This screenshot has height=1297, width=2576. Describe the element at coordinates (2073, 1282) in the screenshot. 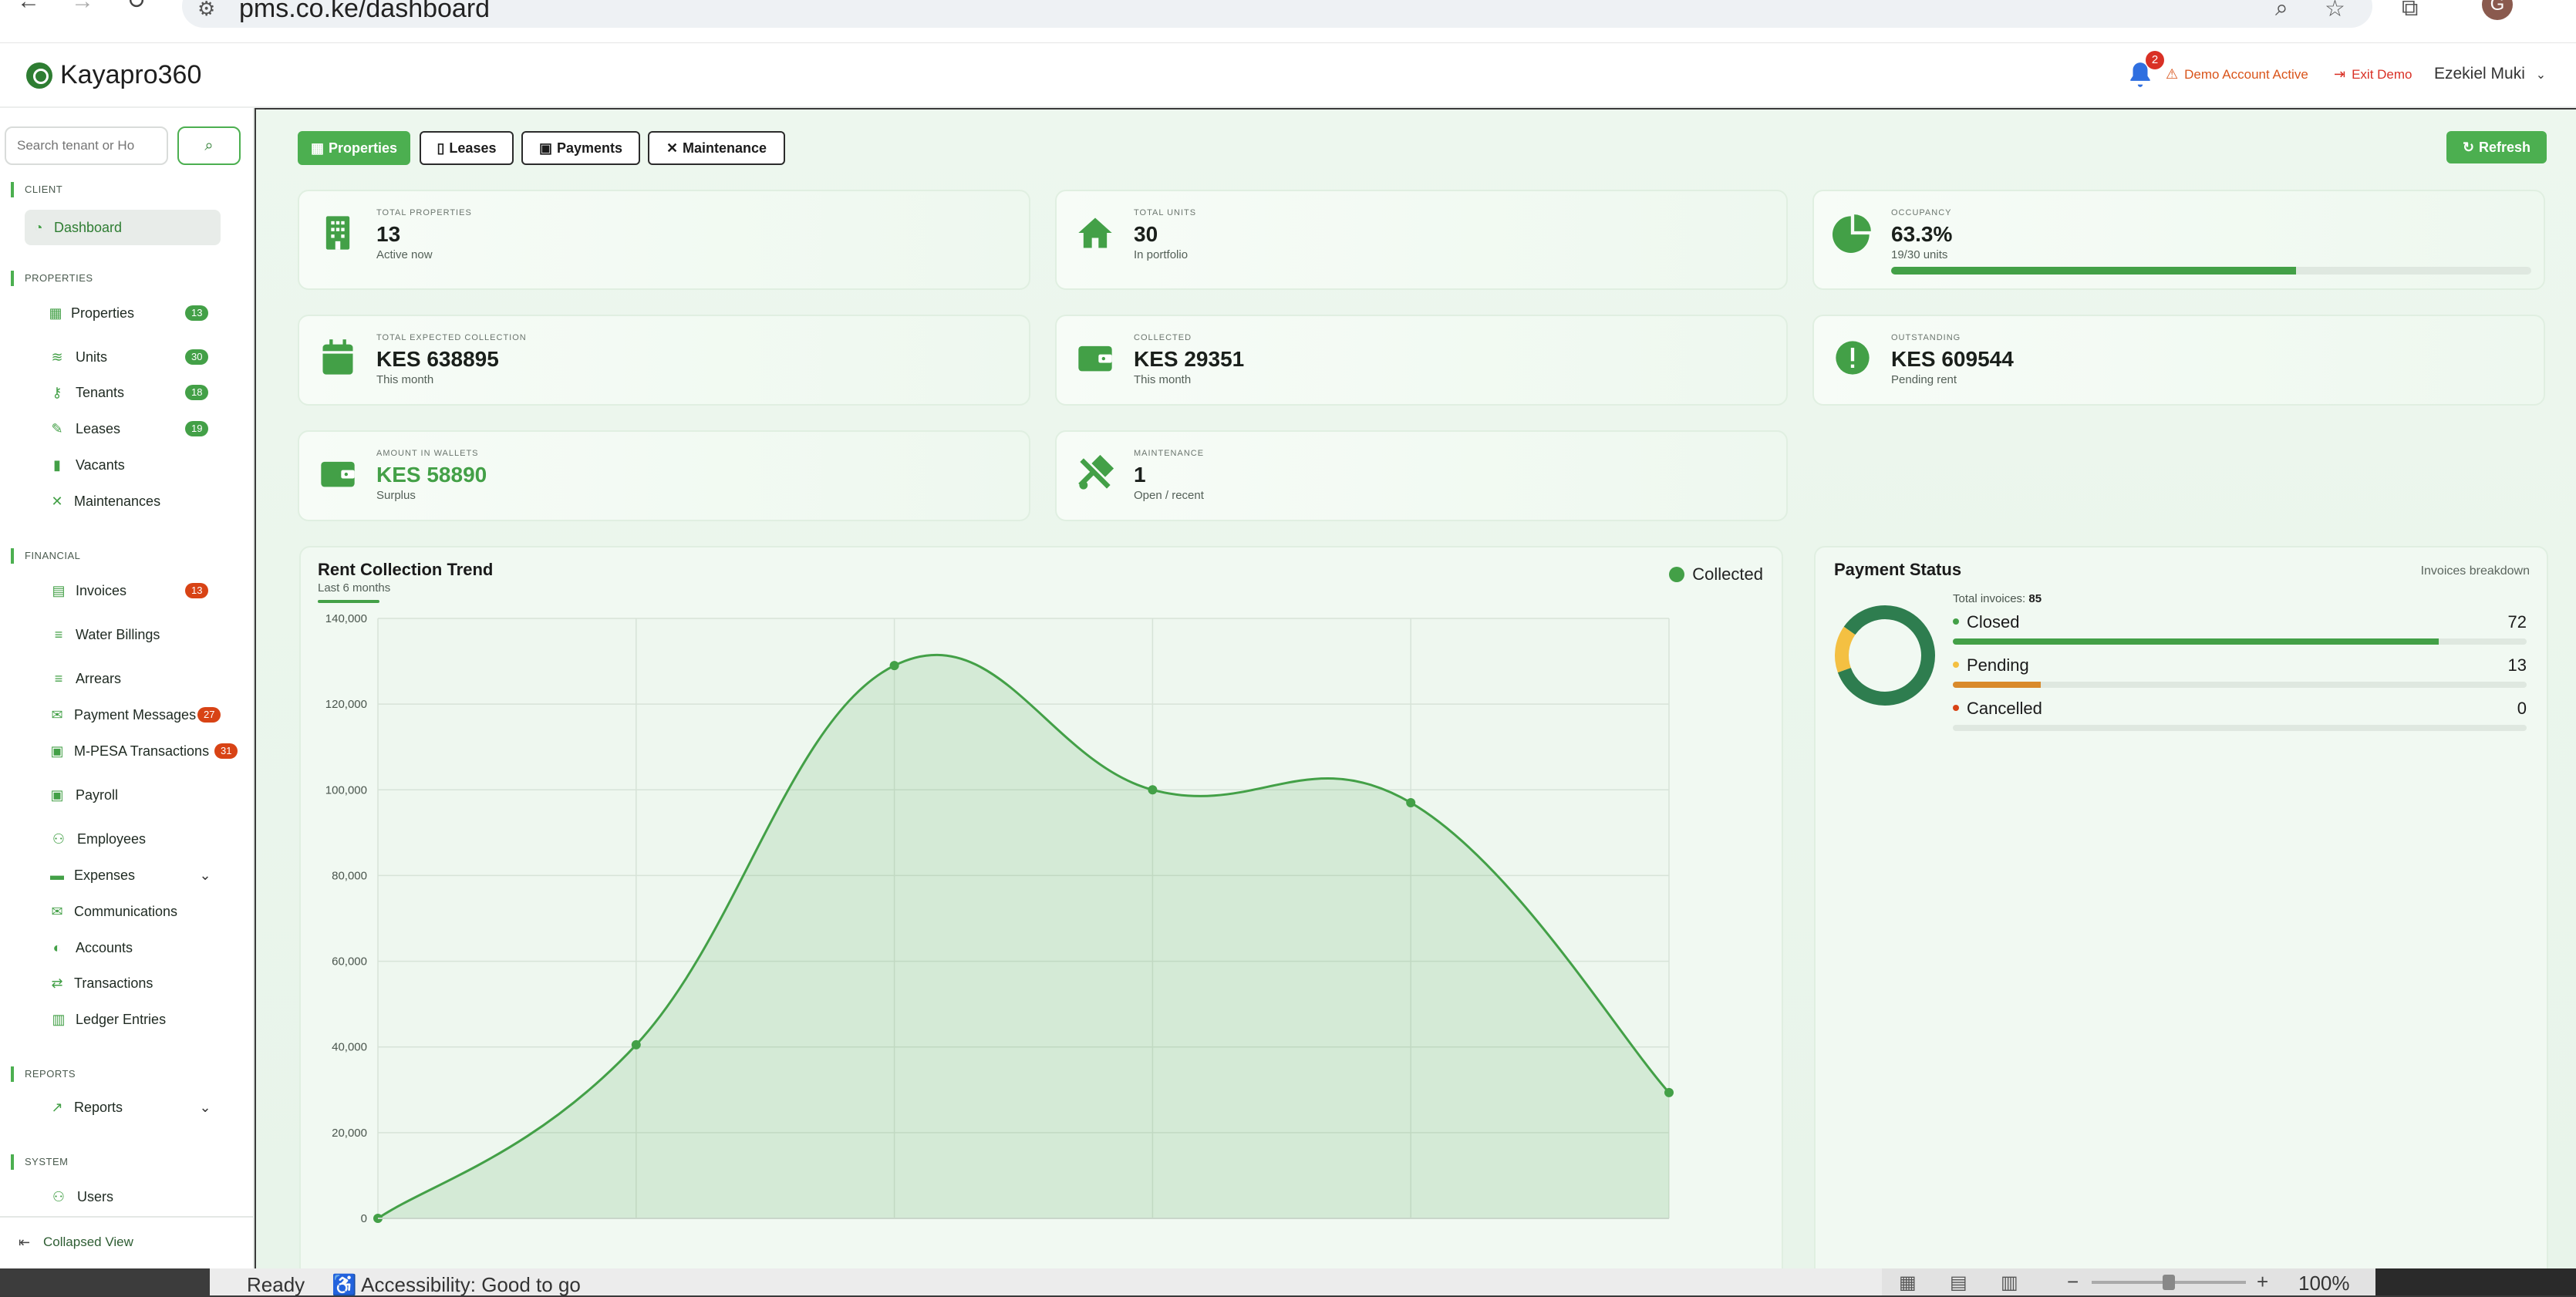

I see `zoom-out-icon: −` at that location.